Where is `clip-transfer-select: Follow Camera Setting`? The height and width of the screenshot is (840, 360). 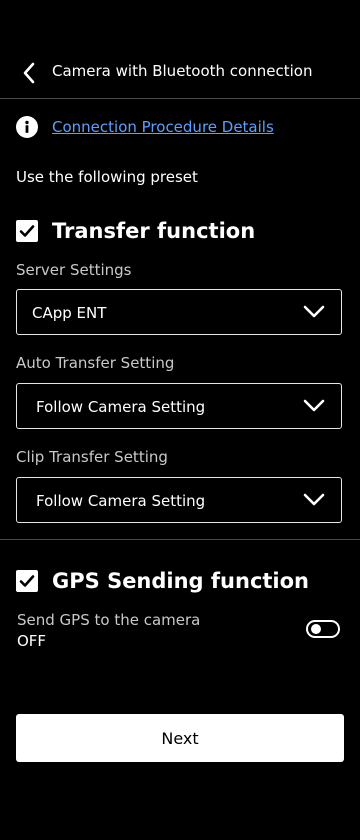 clip-transfer-select: Follow Camera Setting is located at coordinates (179, 500).